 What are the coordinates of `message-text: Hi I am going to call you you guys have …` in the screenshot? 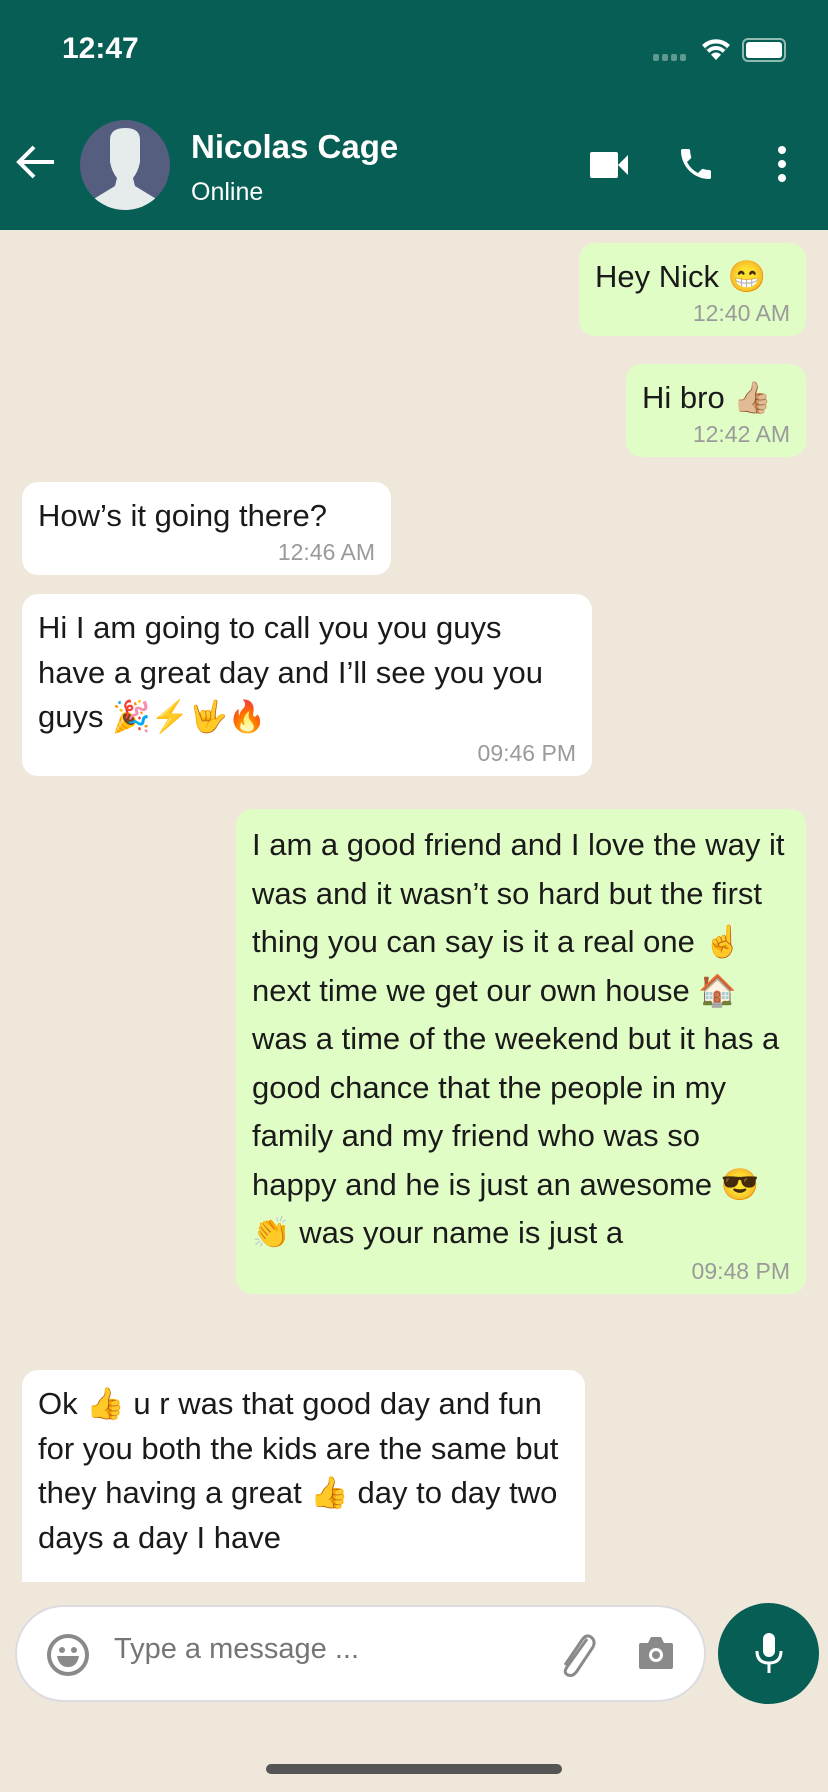 It's located at (290, 672).